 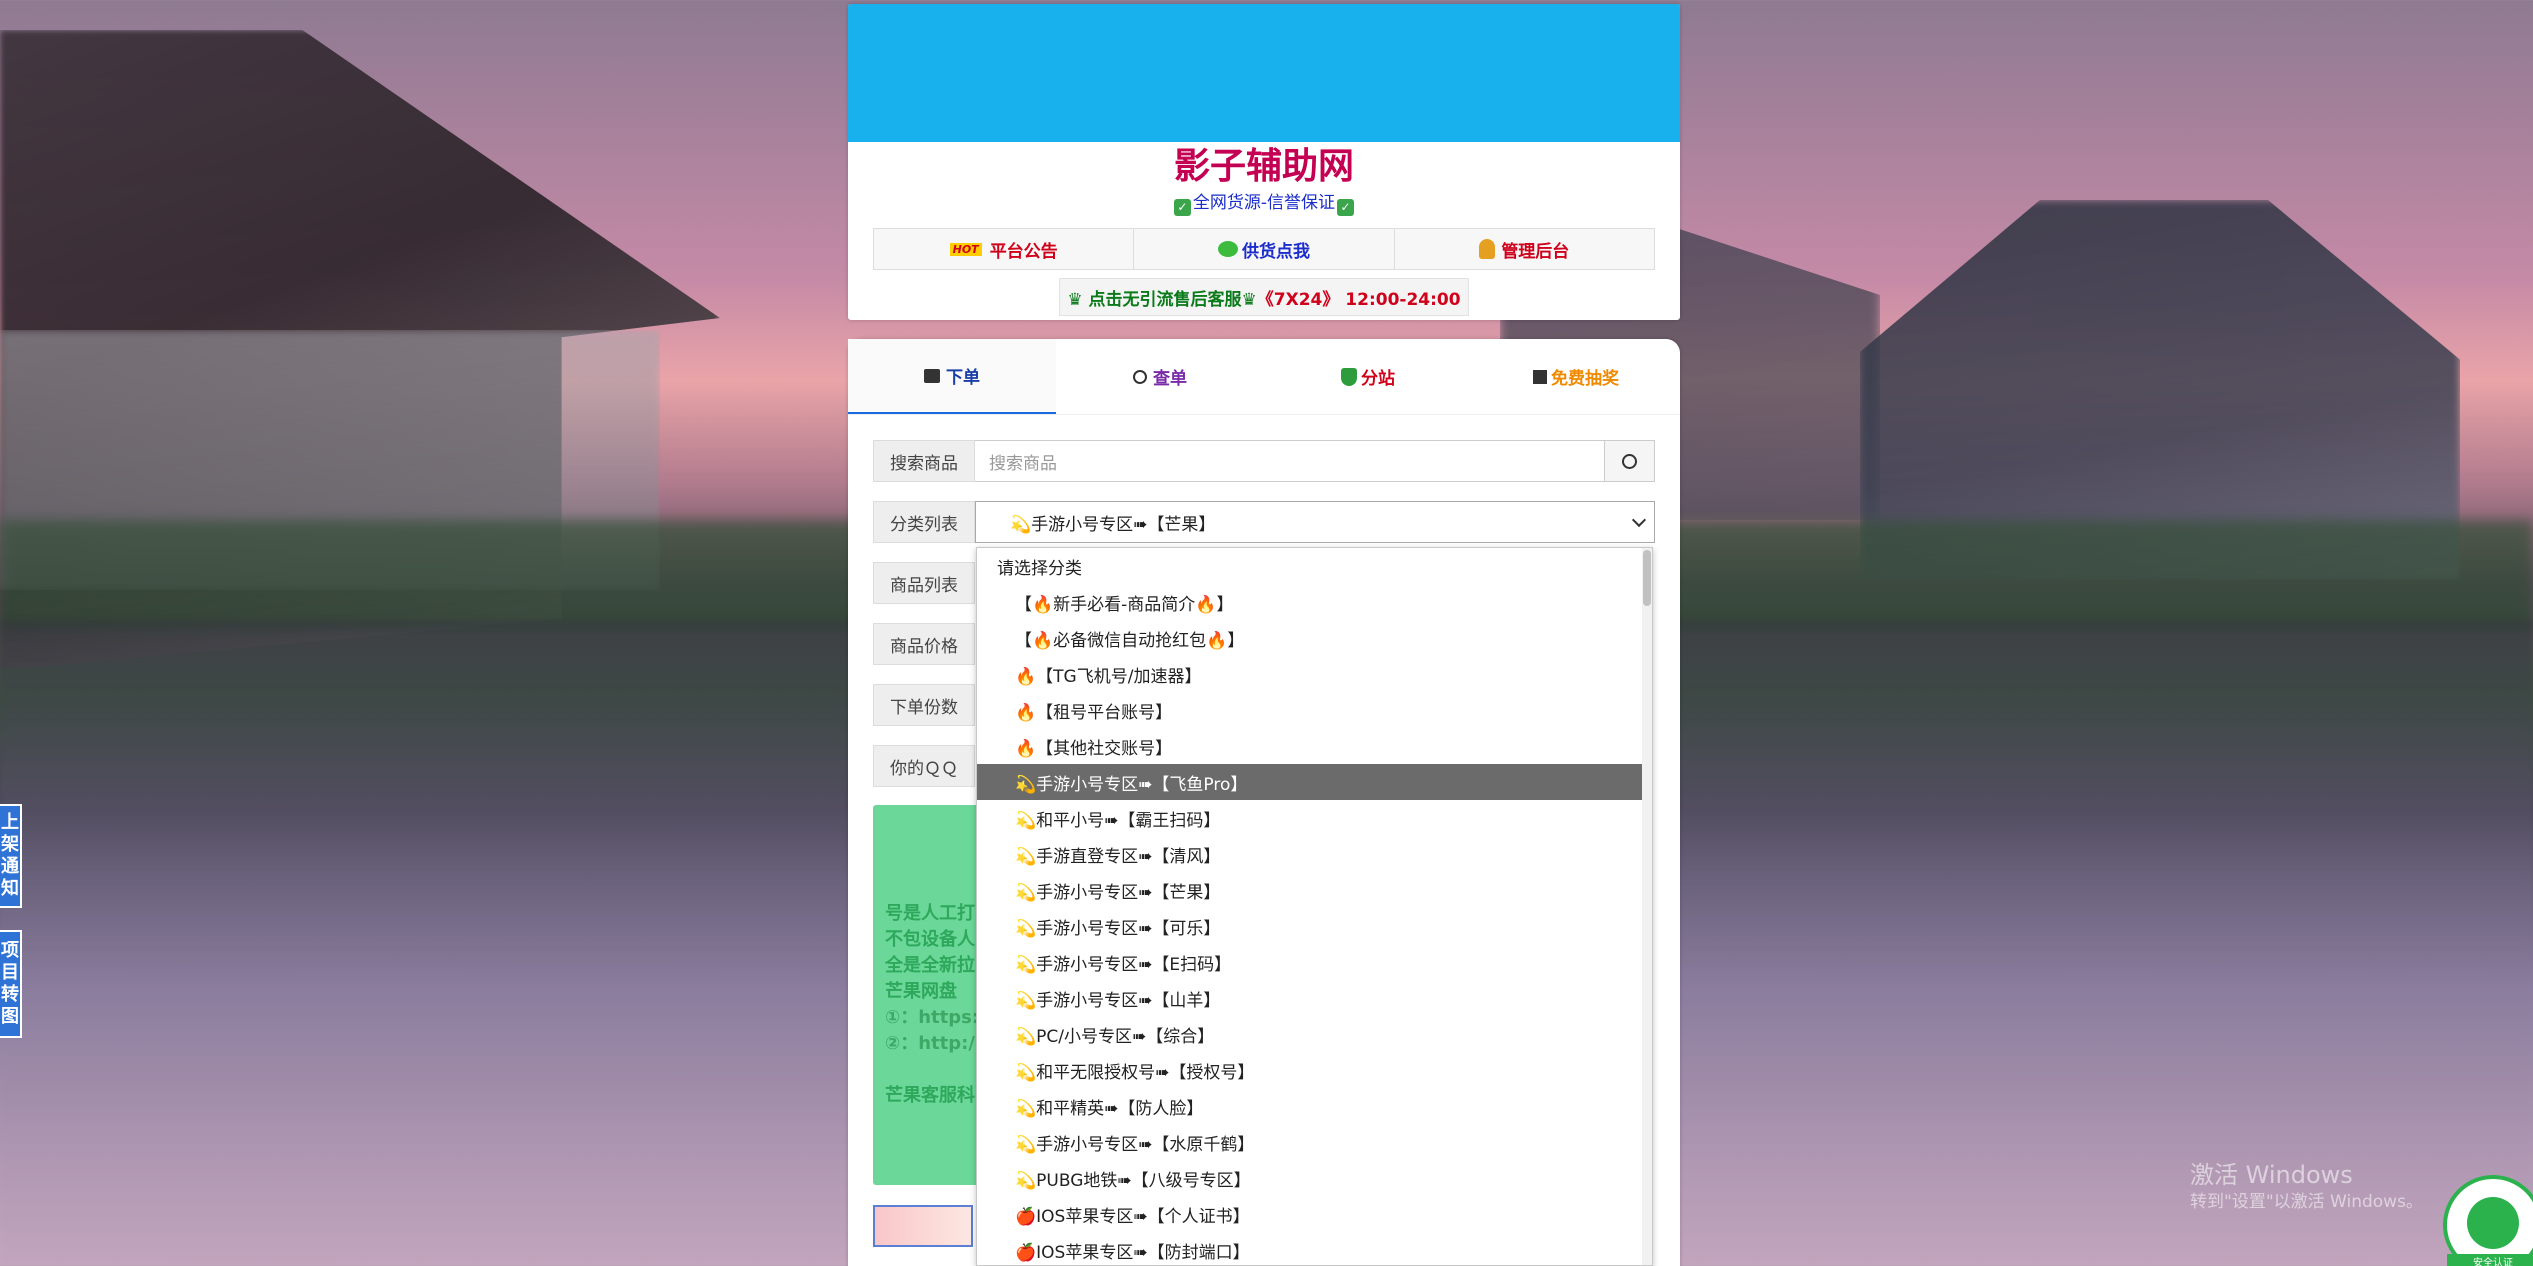 I want to click on bag-icon, so click(x=932, y=375).